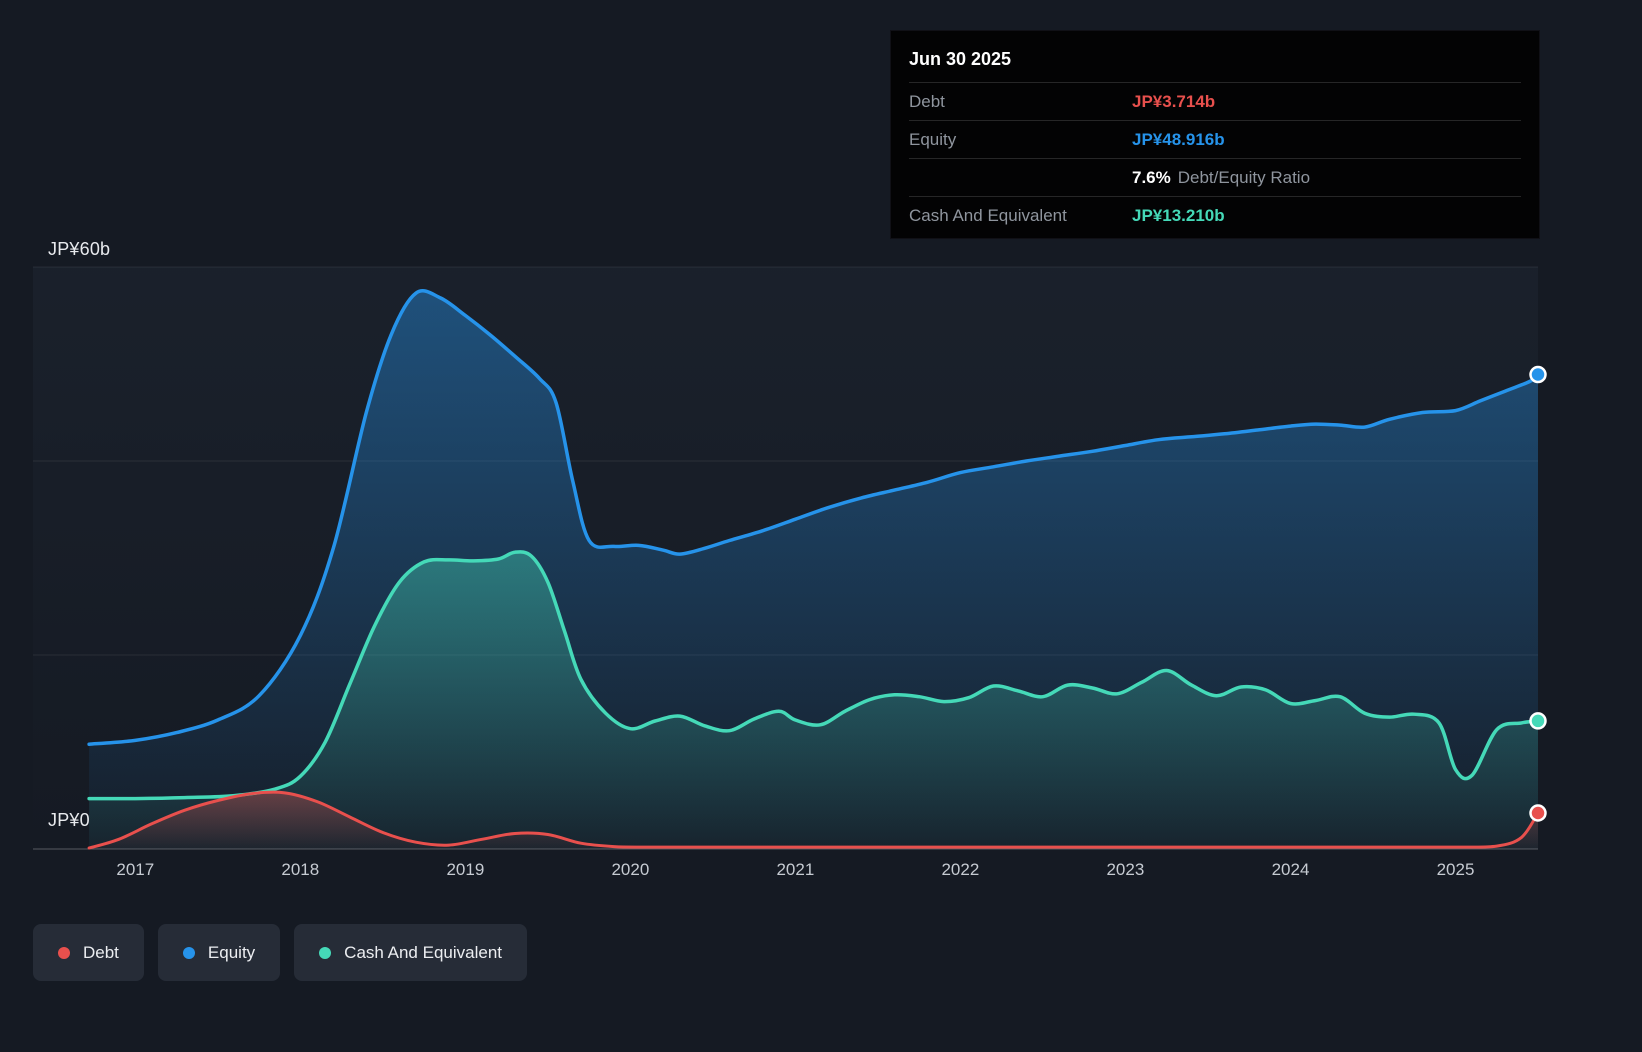  I want to click on x-axis-label-2018: 2018, so click(300, 869).